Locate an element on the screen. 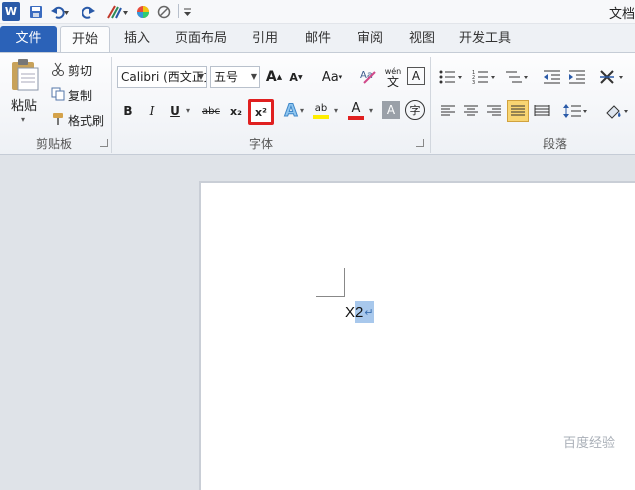  align-right-icon is located at coordinates (494, 111).